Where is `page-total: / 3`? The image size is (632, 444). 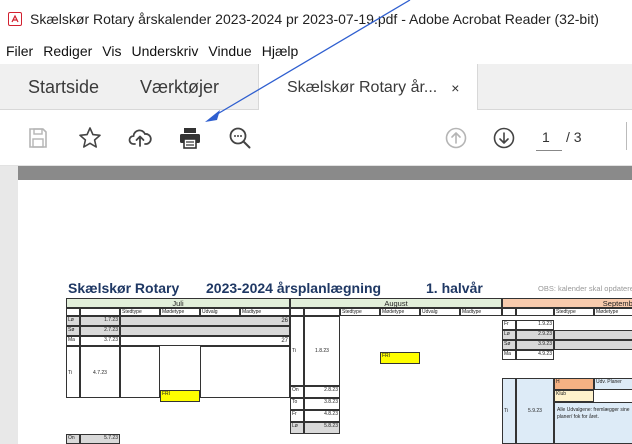
page-total: / 3 is located at coordinates (574, 137).